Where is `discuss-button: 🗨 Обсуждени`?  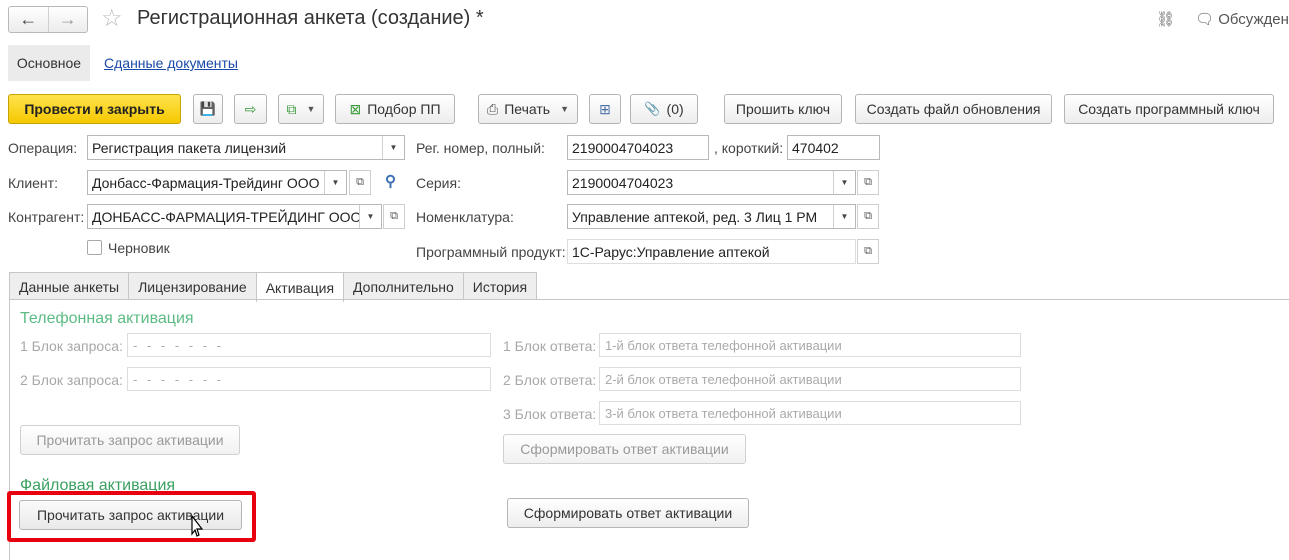
discuss-button: 🗨 Обсуждени is located at coordinates (1242, 19).